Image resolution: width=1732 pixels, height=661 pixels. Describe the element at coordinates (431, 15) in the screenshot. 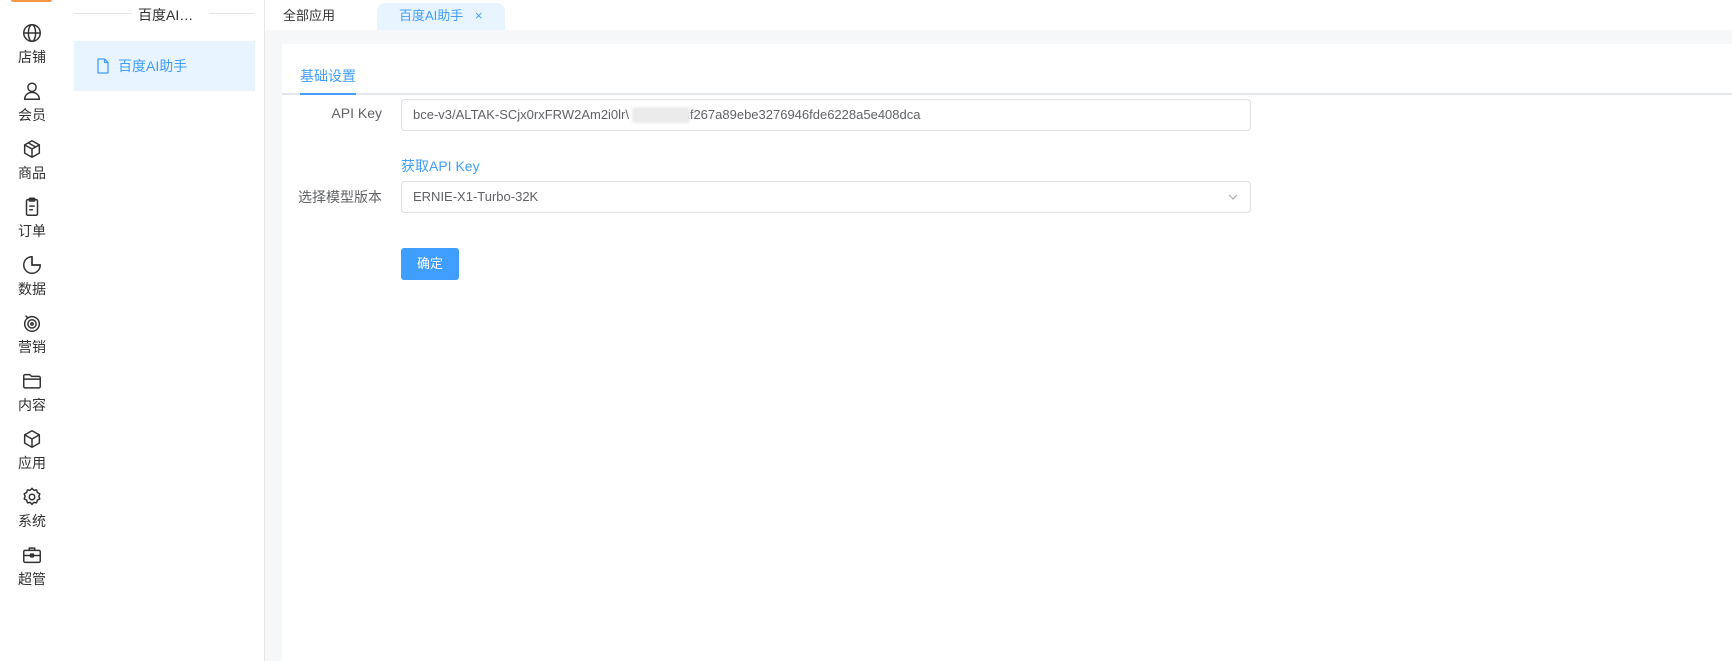

I see `tab-label: 百度AI助手` at that location.